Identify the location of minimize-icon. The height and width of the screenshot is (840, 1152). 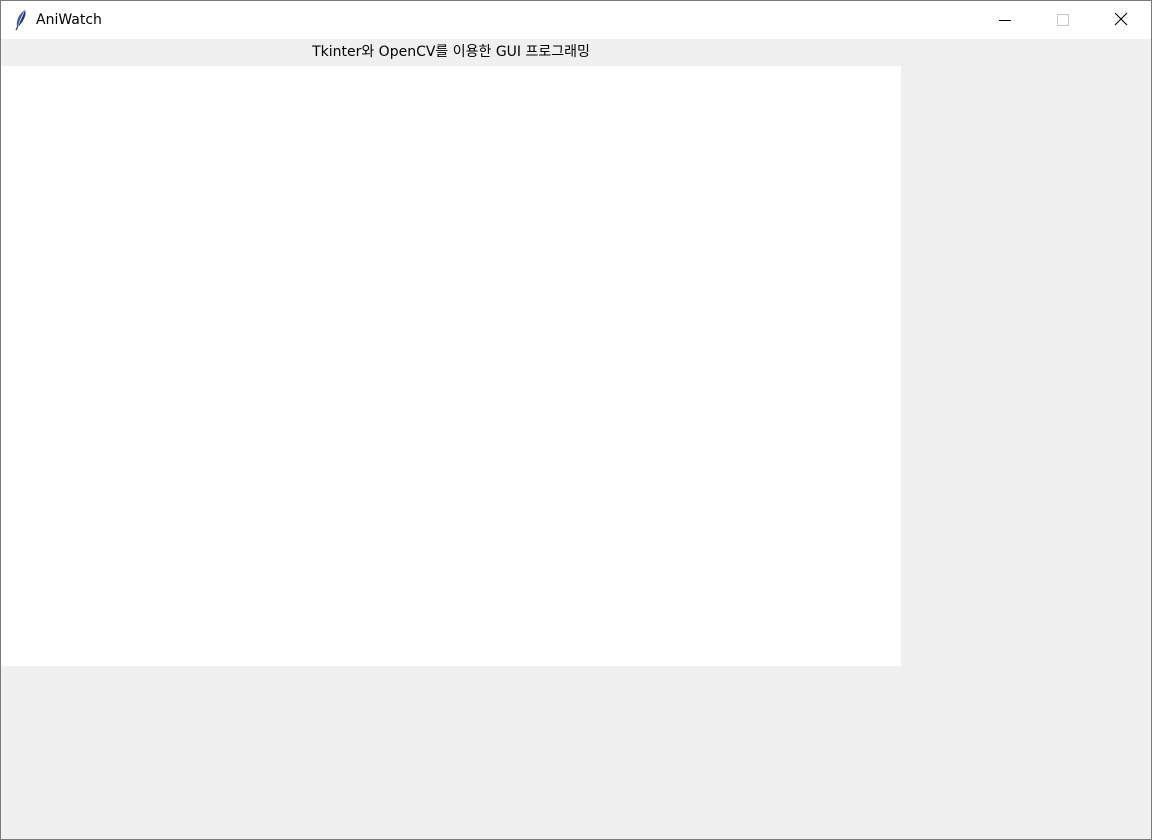
(1005, 20).